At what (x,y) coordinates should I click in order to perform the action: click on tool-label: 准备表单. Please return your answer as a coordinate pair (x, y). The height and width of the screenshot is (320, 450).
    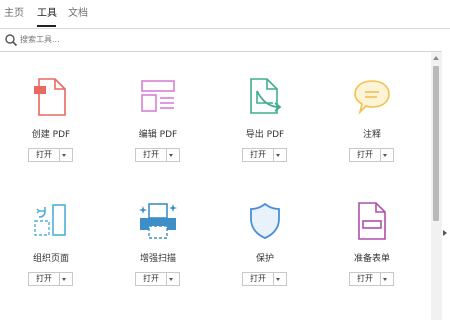
    Looking at the image, I should click on (371, 259).